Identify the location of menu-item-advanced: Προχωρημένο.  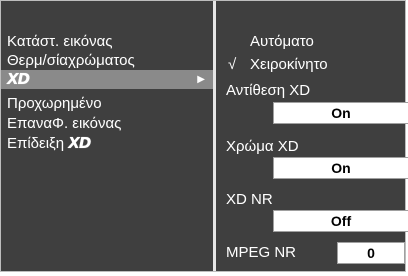
(107, 103).